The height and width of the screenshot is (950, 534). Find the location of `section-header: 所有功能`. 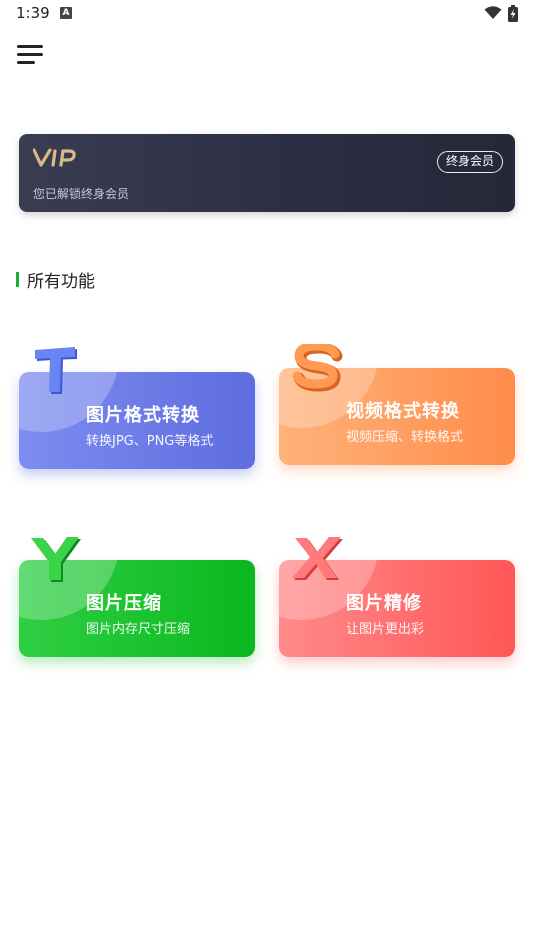

section-header: 所有功能 is located at coordinates (55, 280).